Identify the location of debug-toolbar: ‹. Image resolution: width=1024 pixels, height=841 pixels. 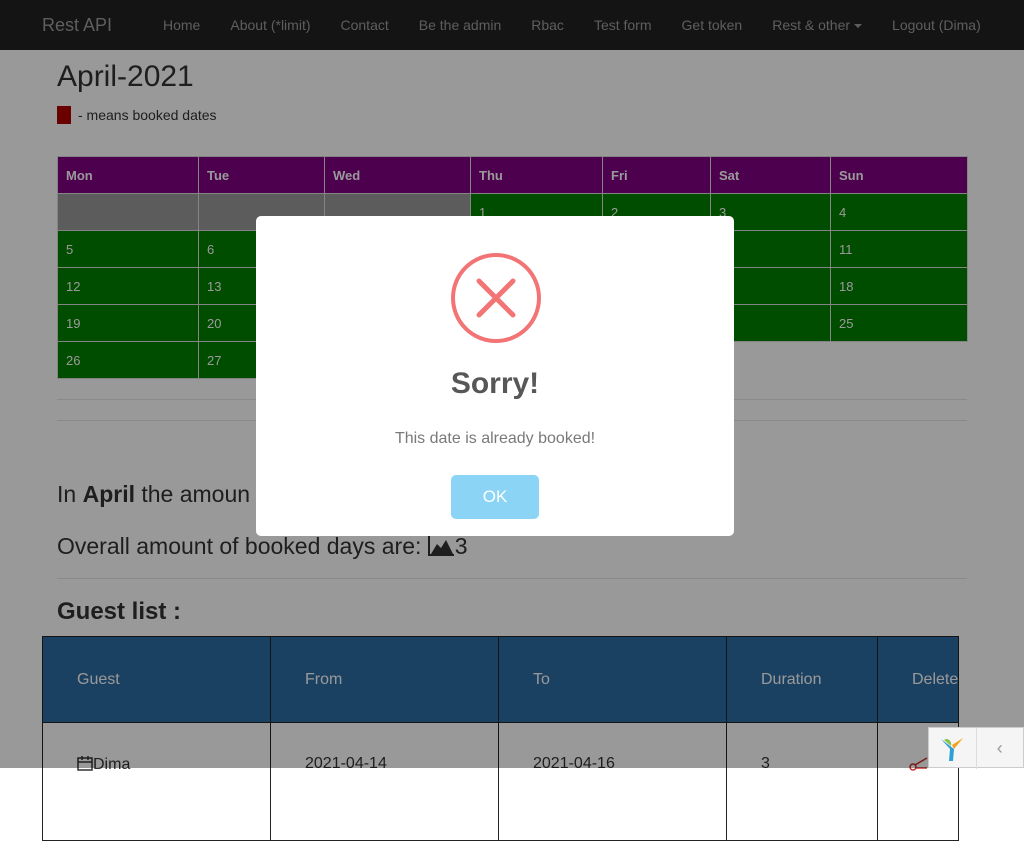
(976, 748).